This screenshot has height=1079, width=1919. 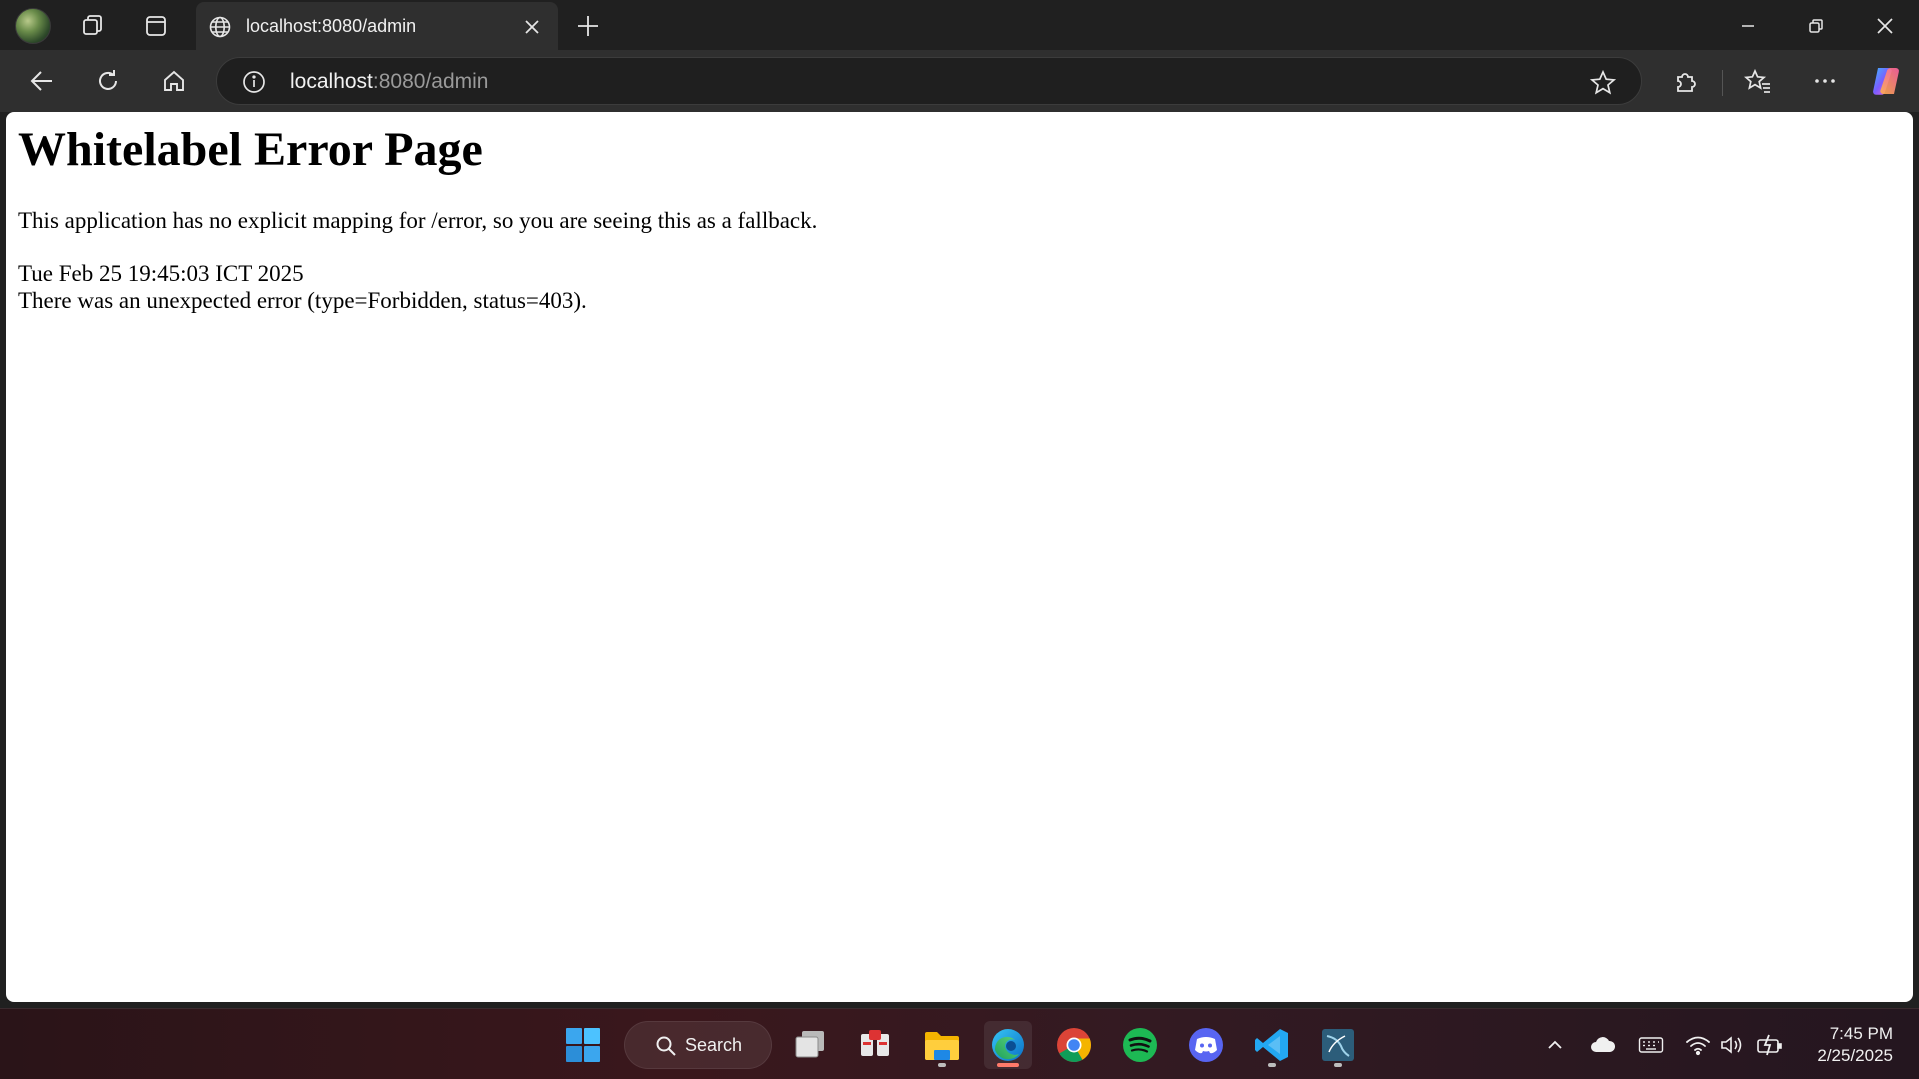 I want to click on workspaces-icon, so click(x=93, y=26).